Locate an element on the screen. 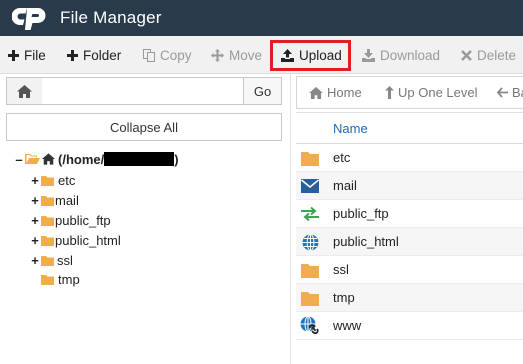 Image resolution: width=523 pixels, height=364 pixels. up-one-level-button: Up One Level is located at coordinates (431, 92).